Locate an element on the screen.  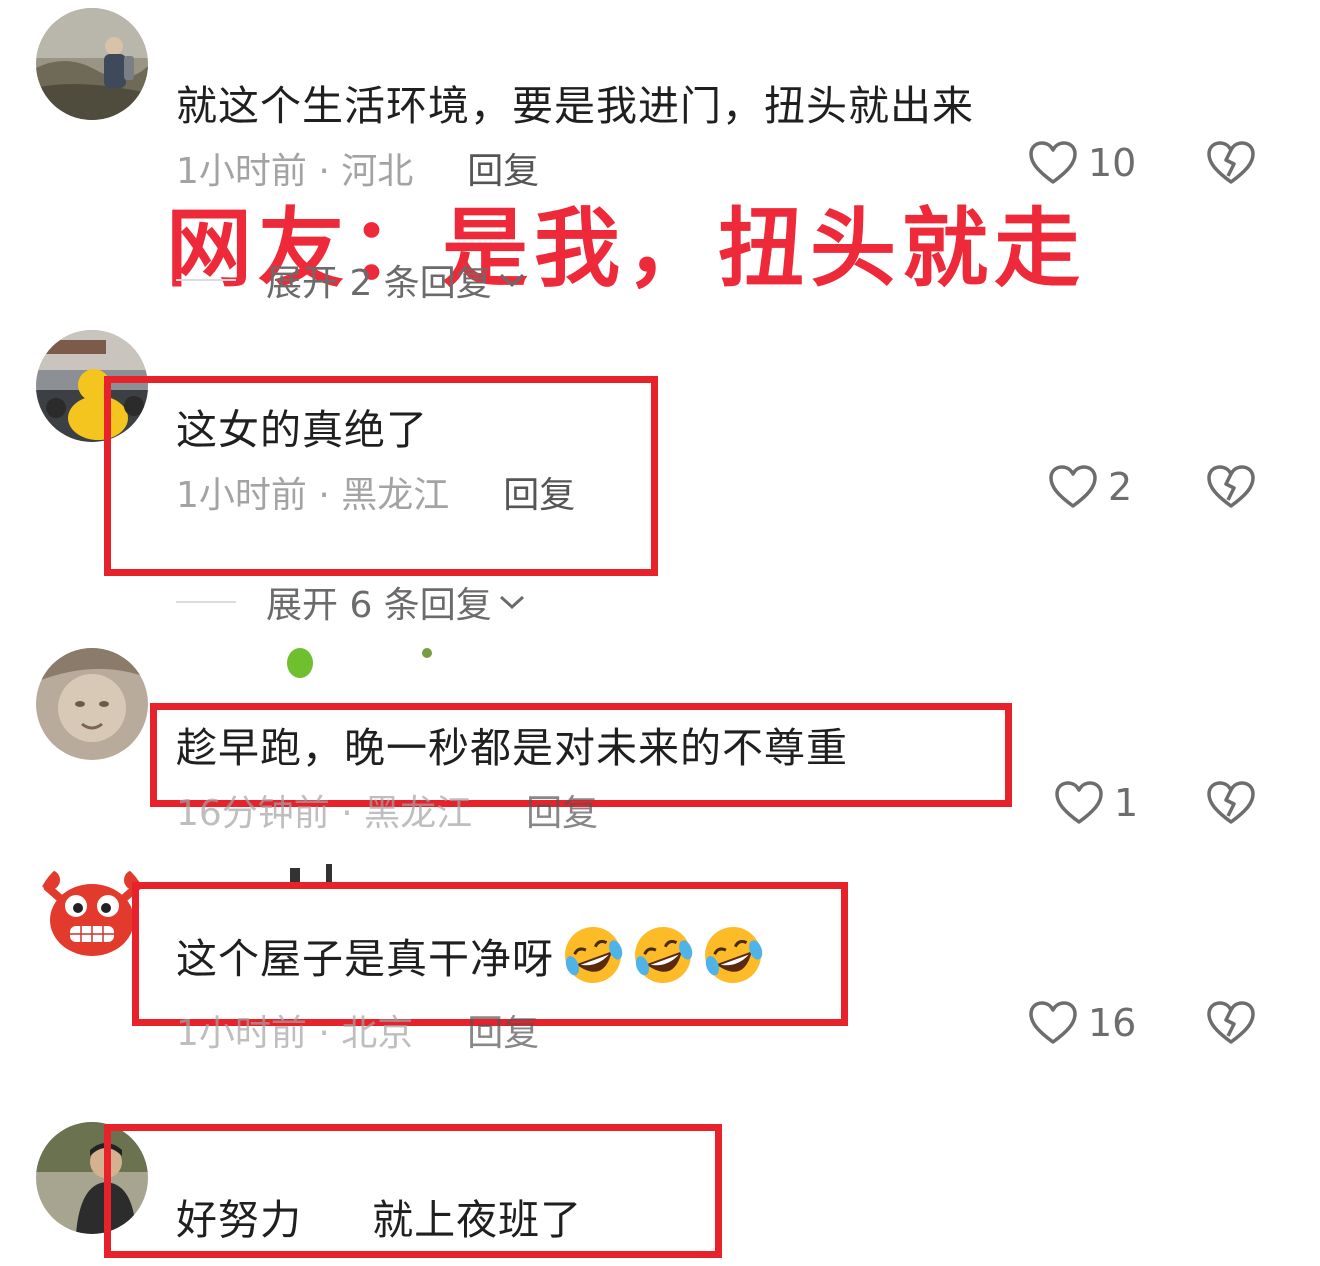
expand-replies-button: 展开 2 条回复 is located at coordinates (351, 280).